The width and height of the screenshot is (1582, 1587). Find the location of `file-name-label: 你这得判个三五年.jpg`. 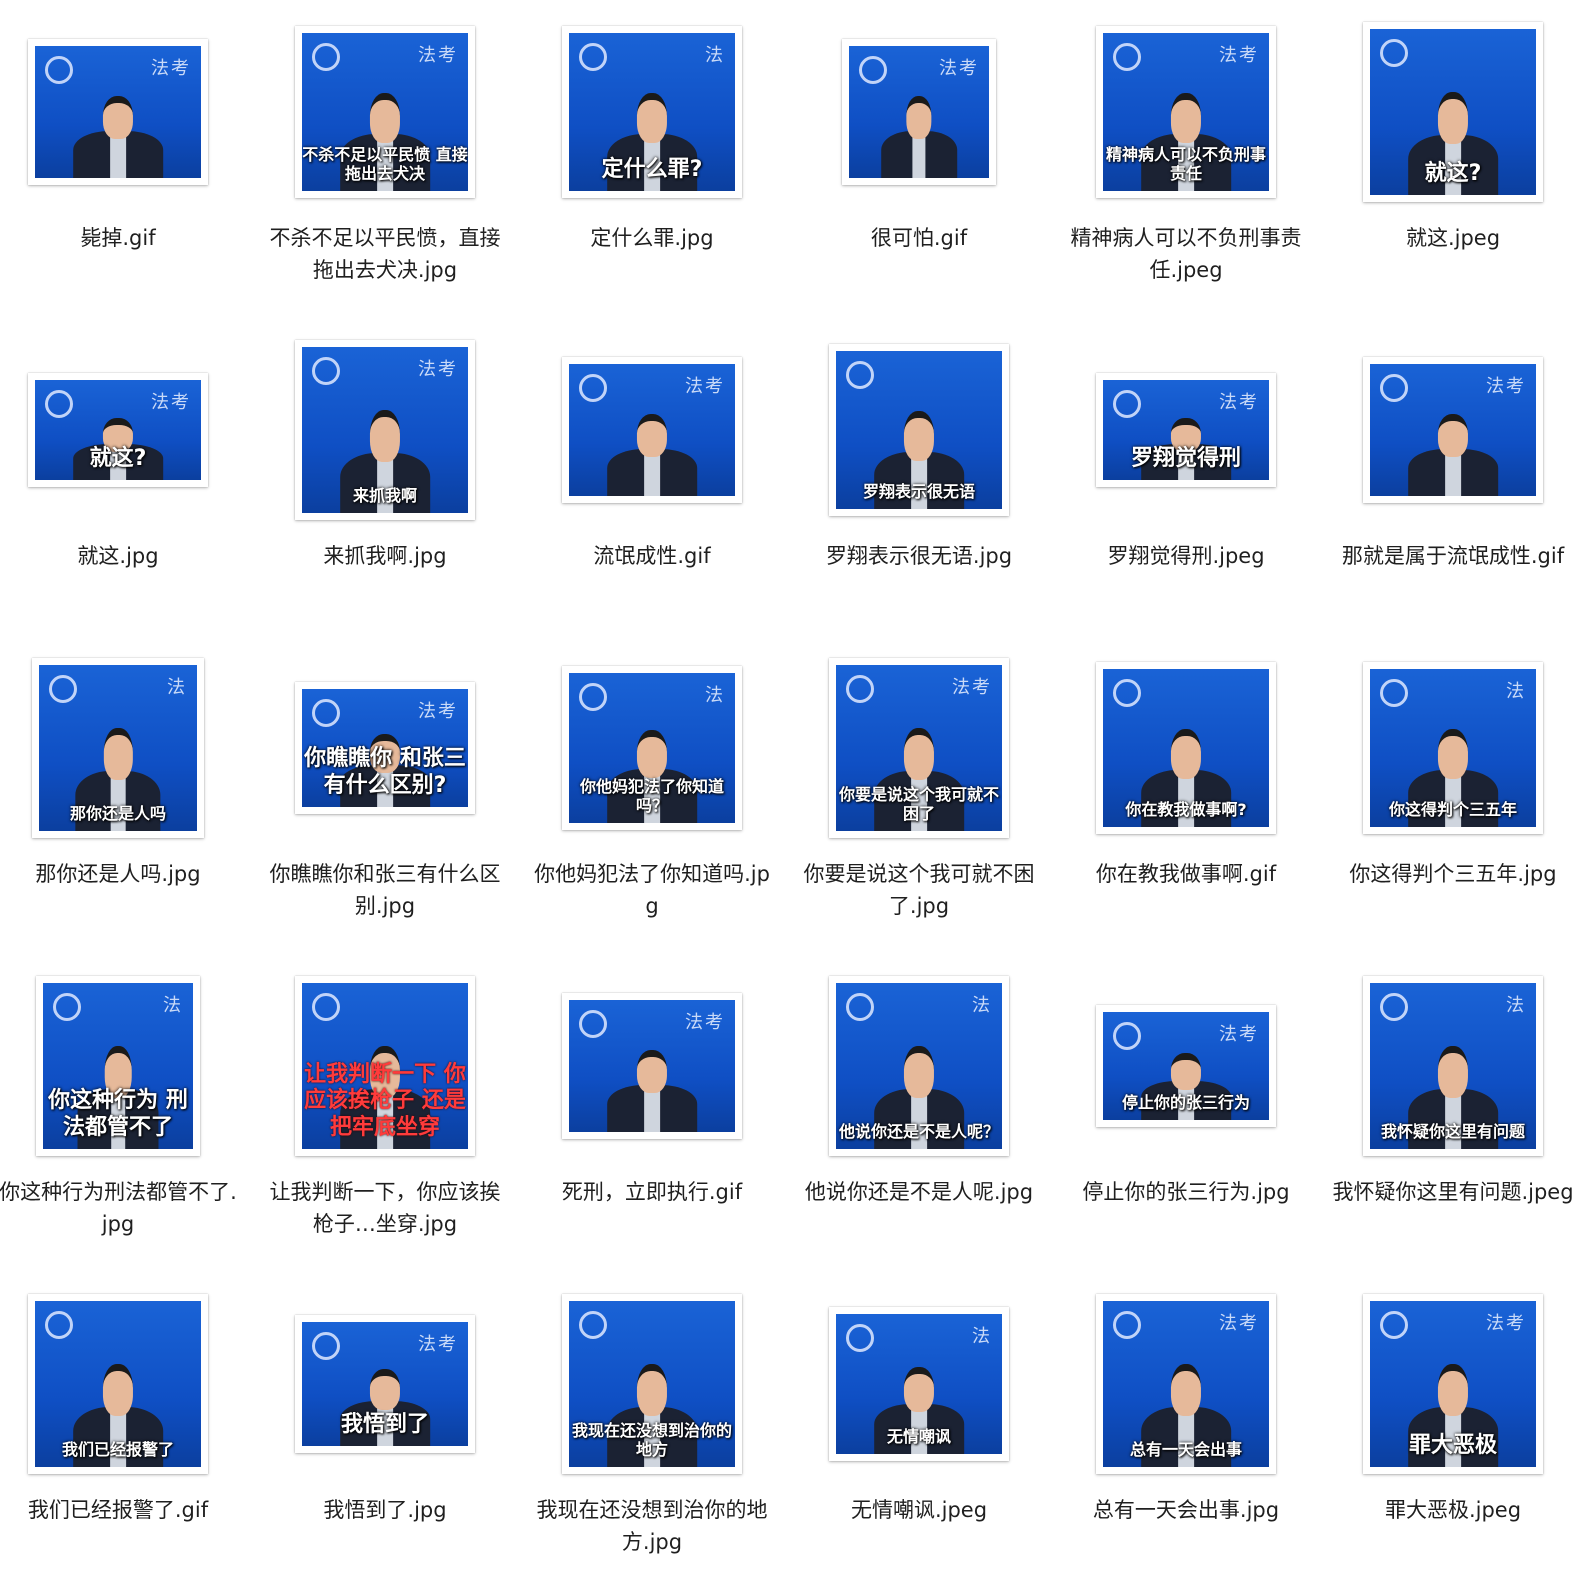

file-name-label: 你这得判个三五年.jpg is located at coordinates (1453, 874).